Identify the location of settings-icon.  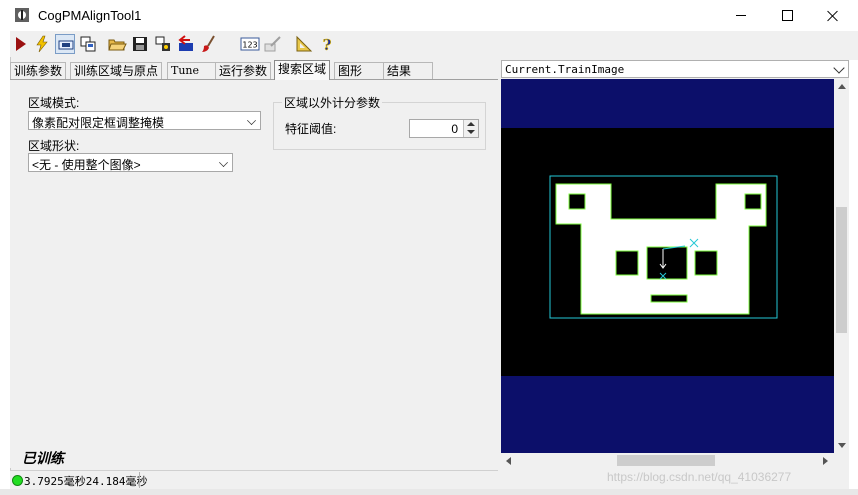
(163, 44).